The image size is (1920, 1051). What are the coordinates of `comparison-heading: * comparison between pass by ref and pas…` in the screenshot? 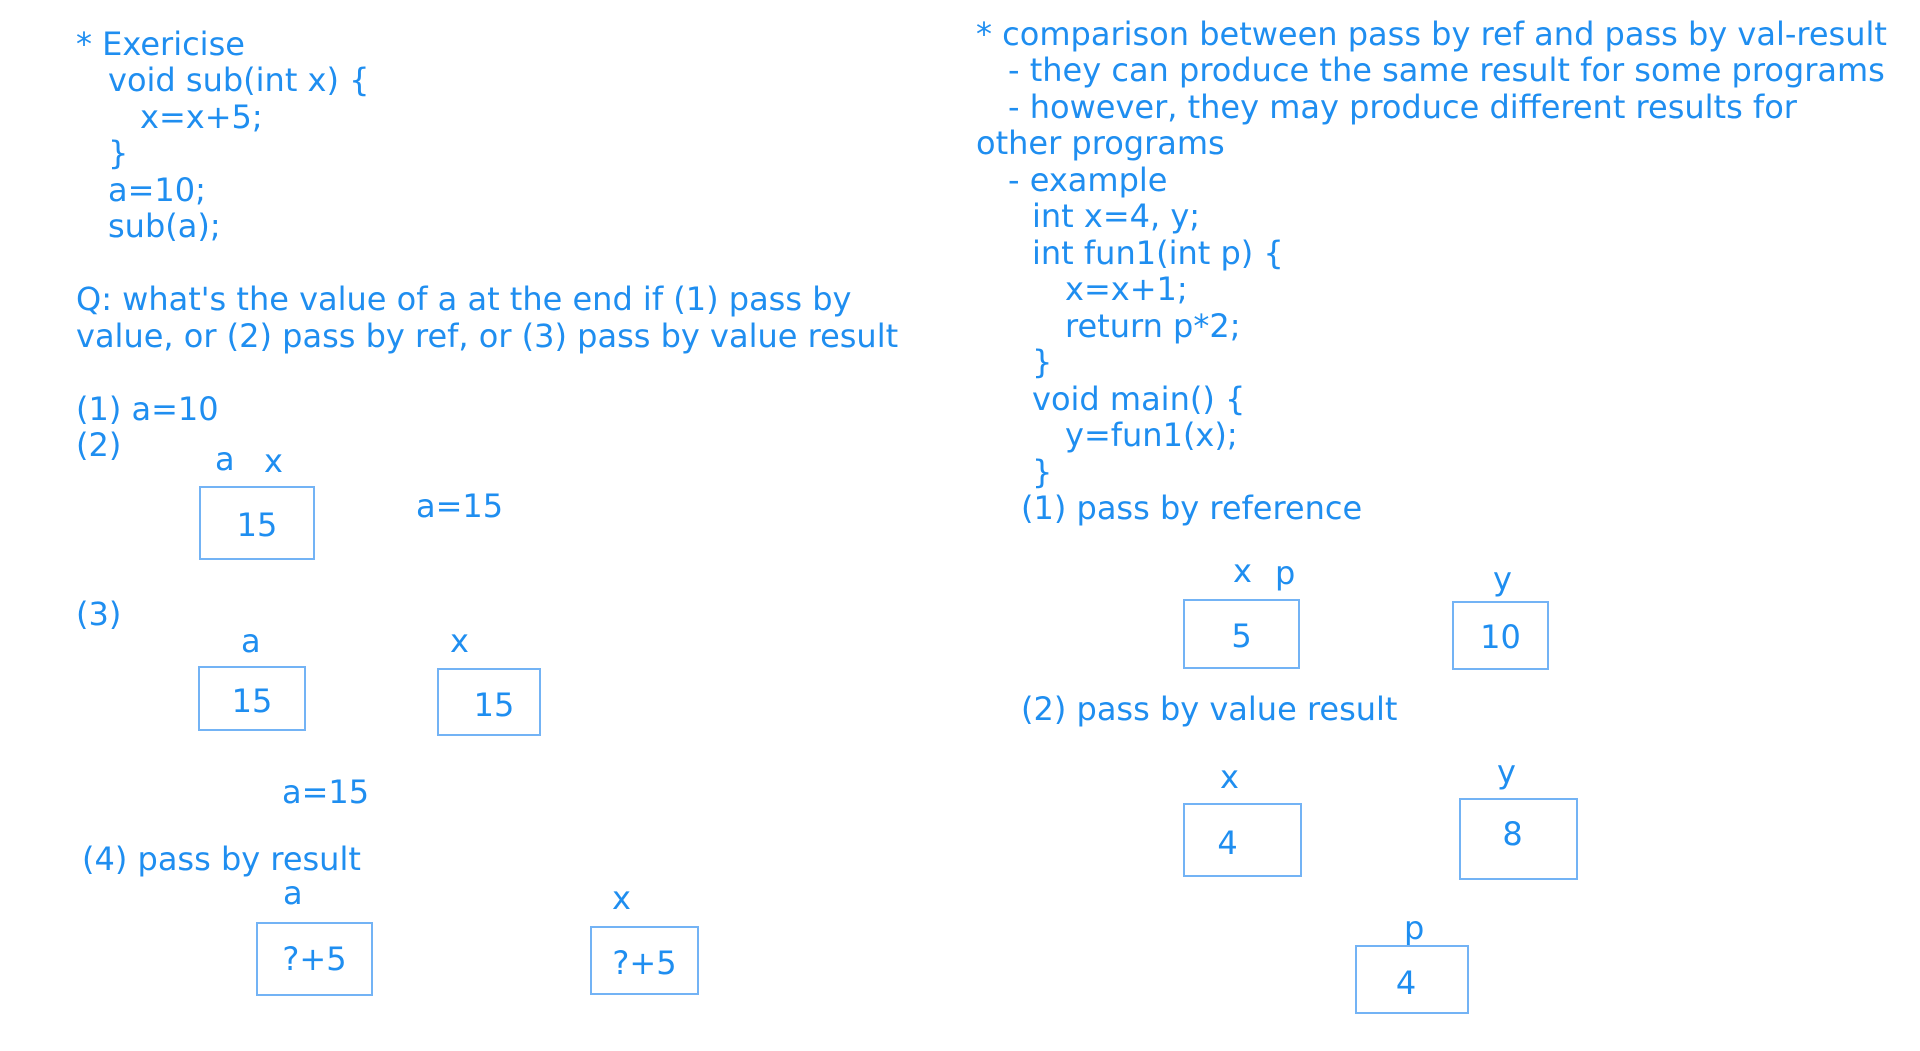 It's located at (1431, 34).